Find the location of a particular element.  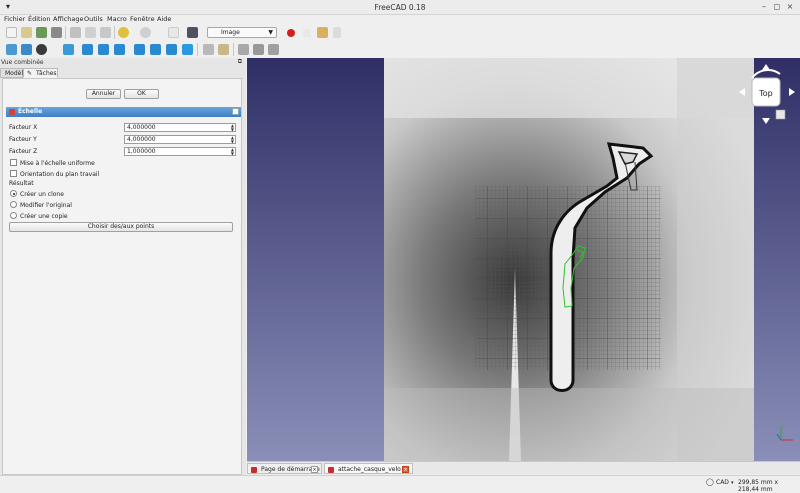

cancel-button: Annuler is located at coordinates (103, 94).